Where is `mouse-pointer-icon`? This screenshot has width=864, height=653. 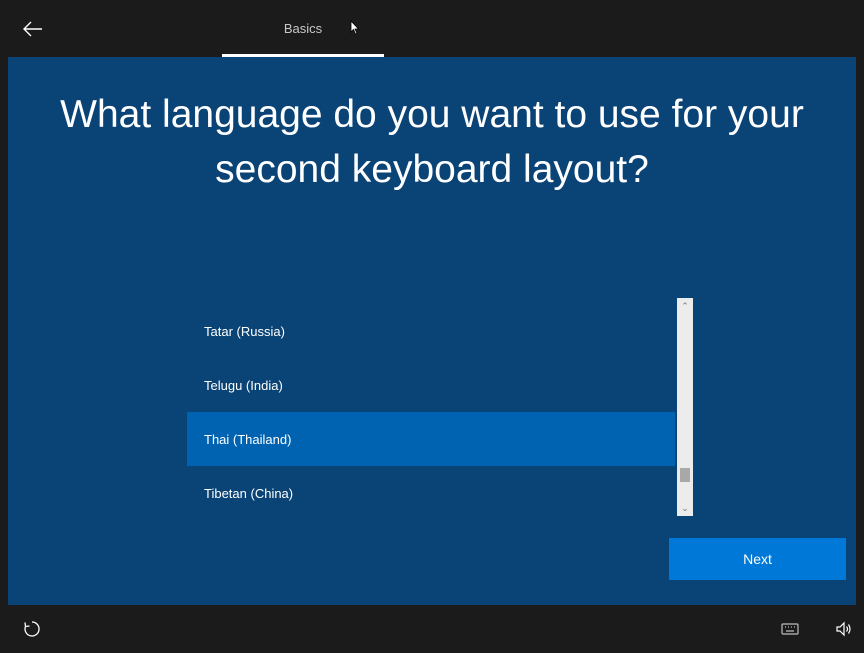 mouse-pointer-icon is located at coordinates (355, 27).